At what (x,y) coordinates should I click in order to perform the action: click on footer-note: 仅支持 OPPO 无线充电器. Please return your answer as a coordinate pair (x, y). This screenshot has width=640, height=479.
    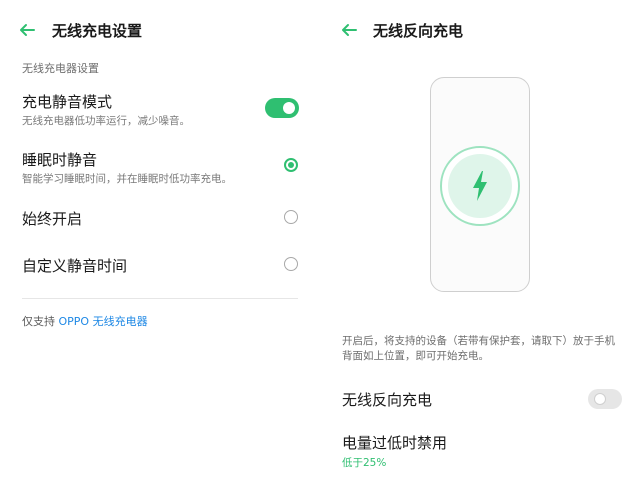
    Looking at the image, I should click on (85, 321).